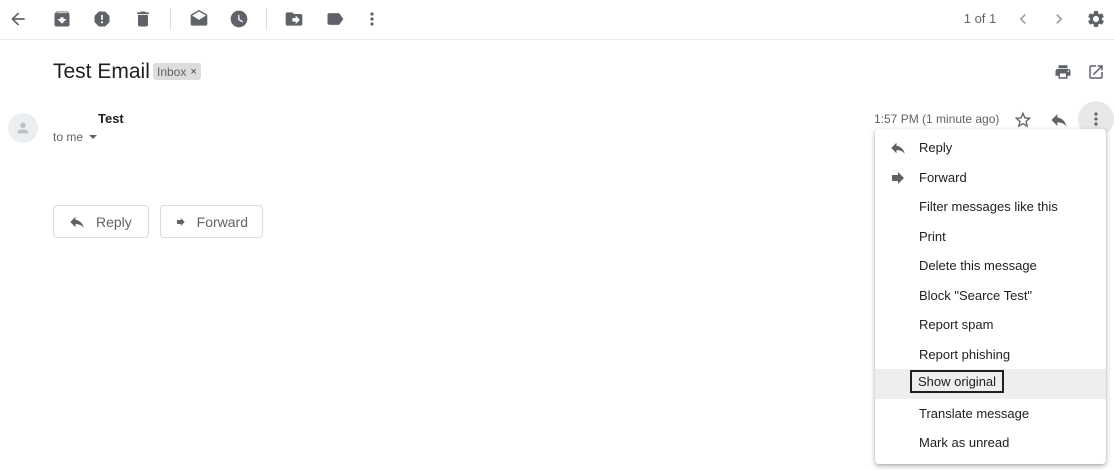 The width and height of the screenshot is (1114, 470). I want to click on recipient-details-toggle: to me, so click(75, 137).